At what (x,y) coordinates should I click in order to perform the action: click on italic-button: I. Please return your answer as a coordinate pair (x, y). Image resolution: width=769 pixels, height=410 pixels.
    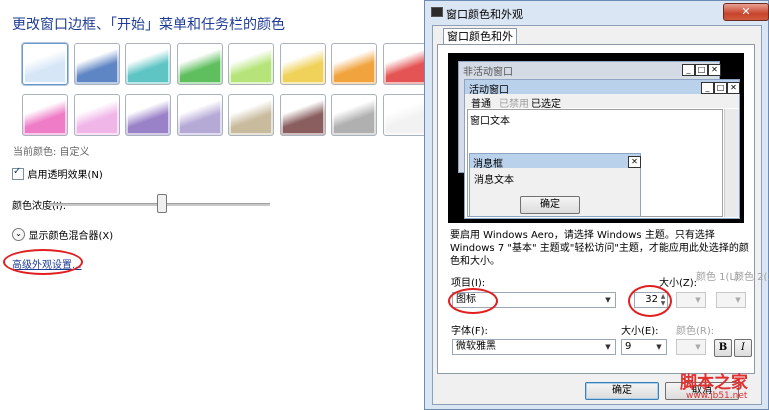
    Looking at the image, I should click on (743, 348).